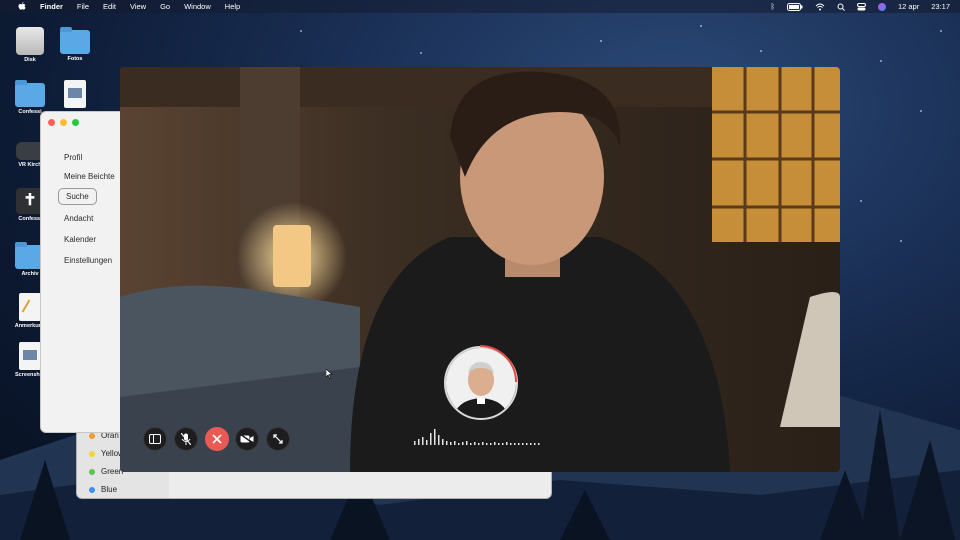 The width and height of the screenshot is (960, 540). I want to click on mouse-cursor-icon, so click(329, 374).